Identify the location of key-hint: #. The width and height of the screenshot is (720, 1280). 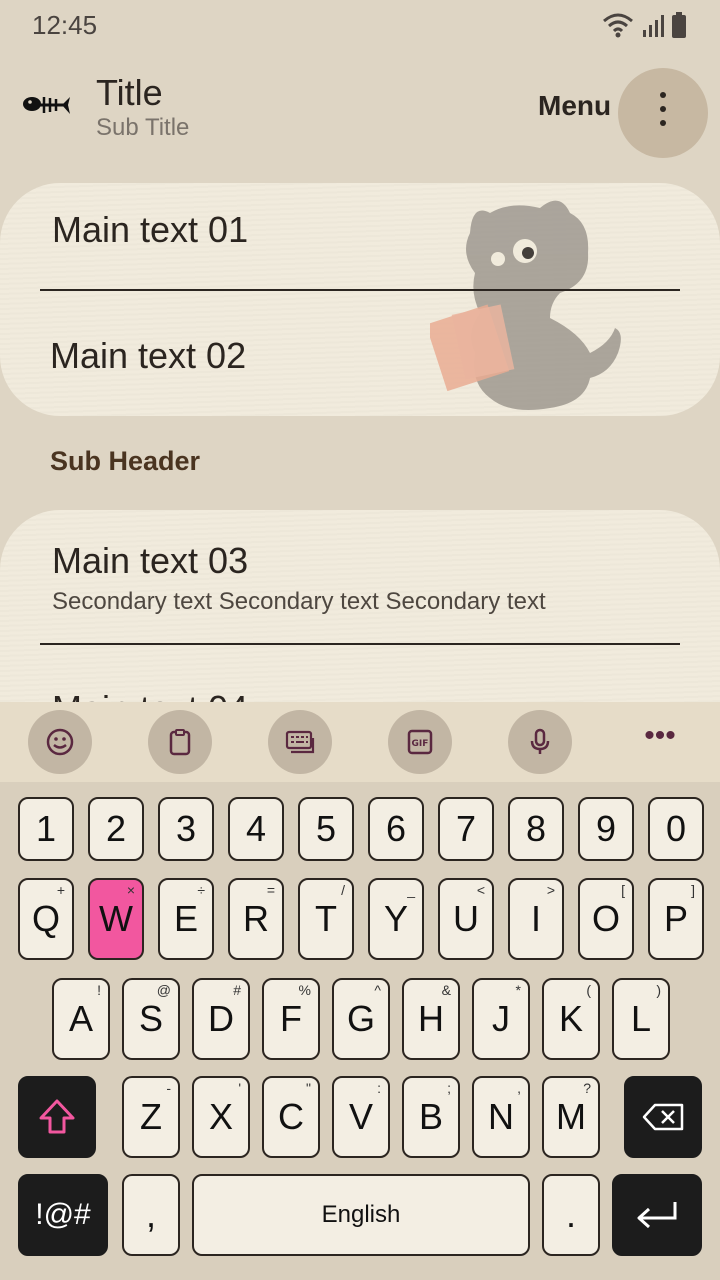
(237, 990).